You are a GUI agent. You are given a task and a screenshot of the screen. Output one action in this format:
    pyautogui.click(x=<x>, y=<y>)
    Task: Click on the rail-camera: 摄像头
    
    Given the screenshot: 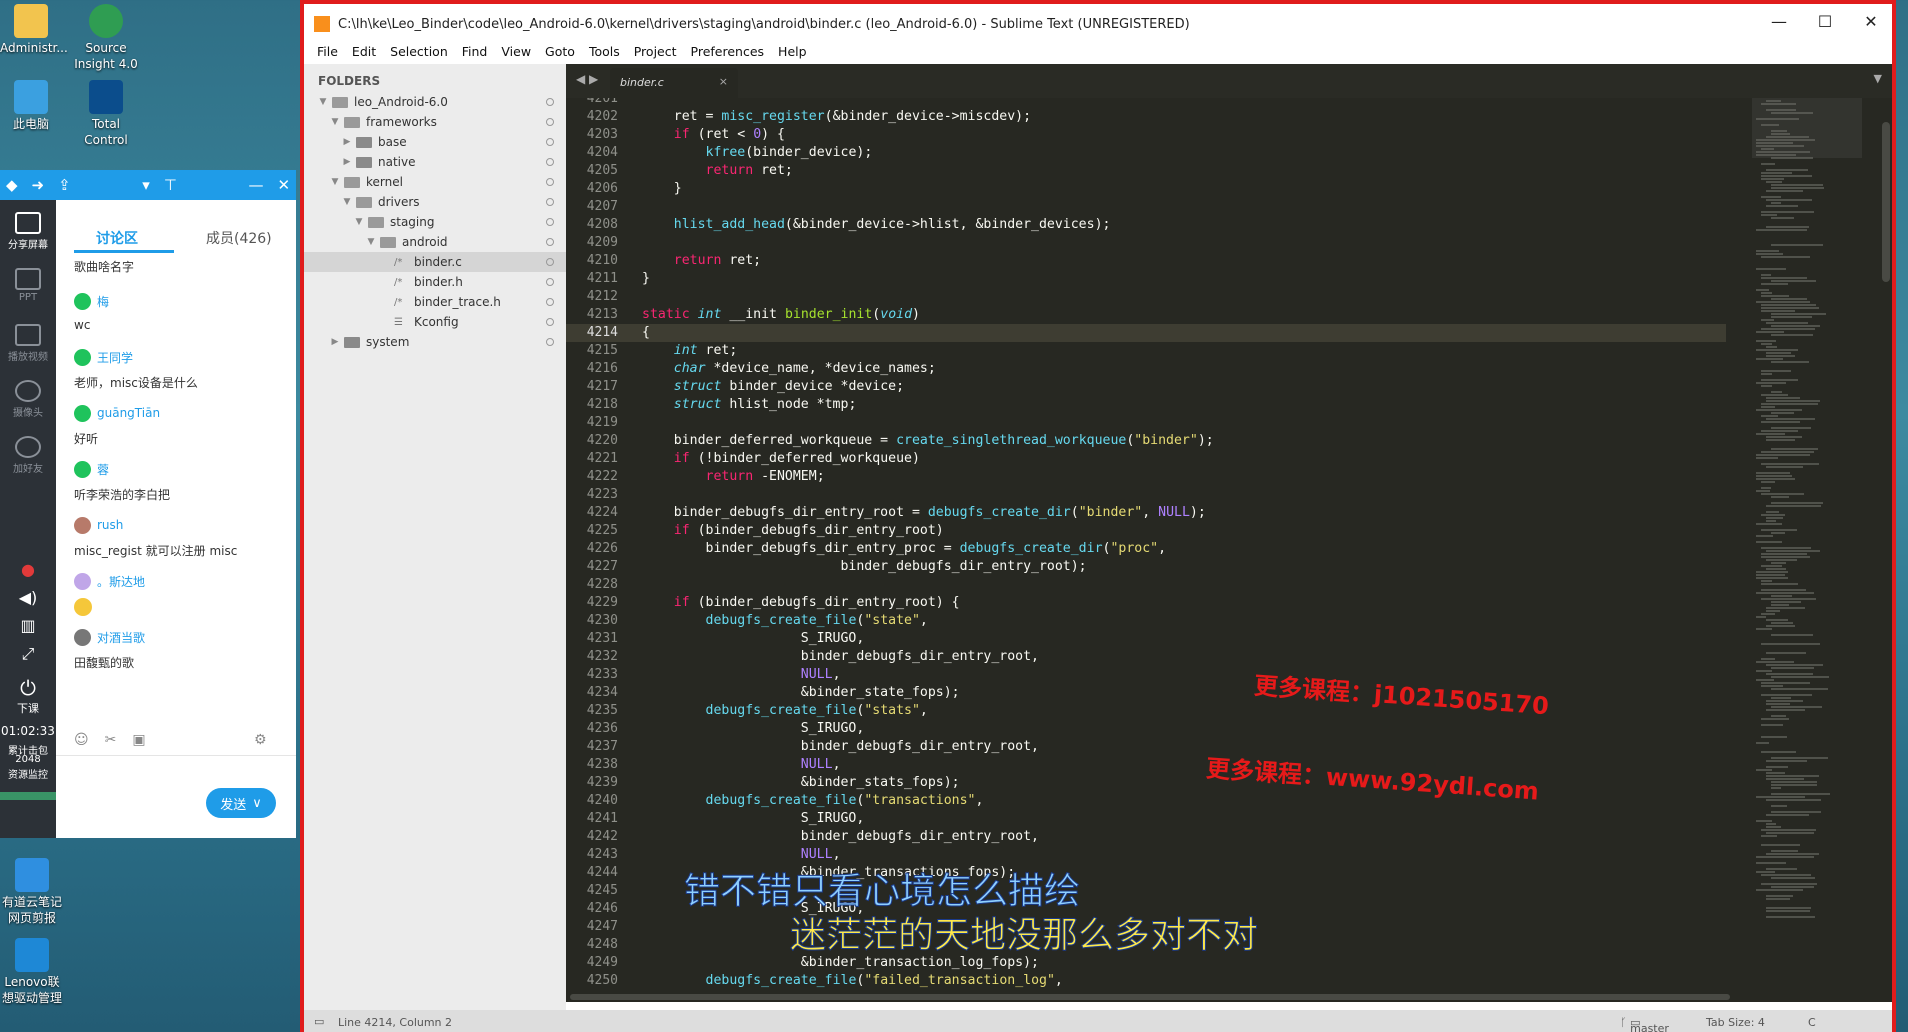 What is the action you would take?
    pyautogui.click(x=28, y=399)
    